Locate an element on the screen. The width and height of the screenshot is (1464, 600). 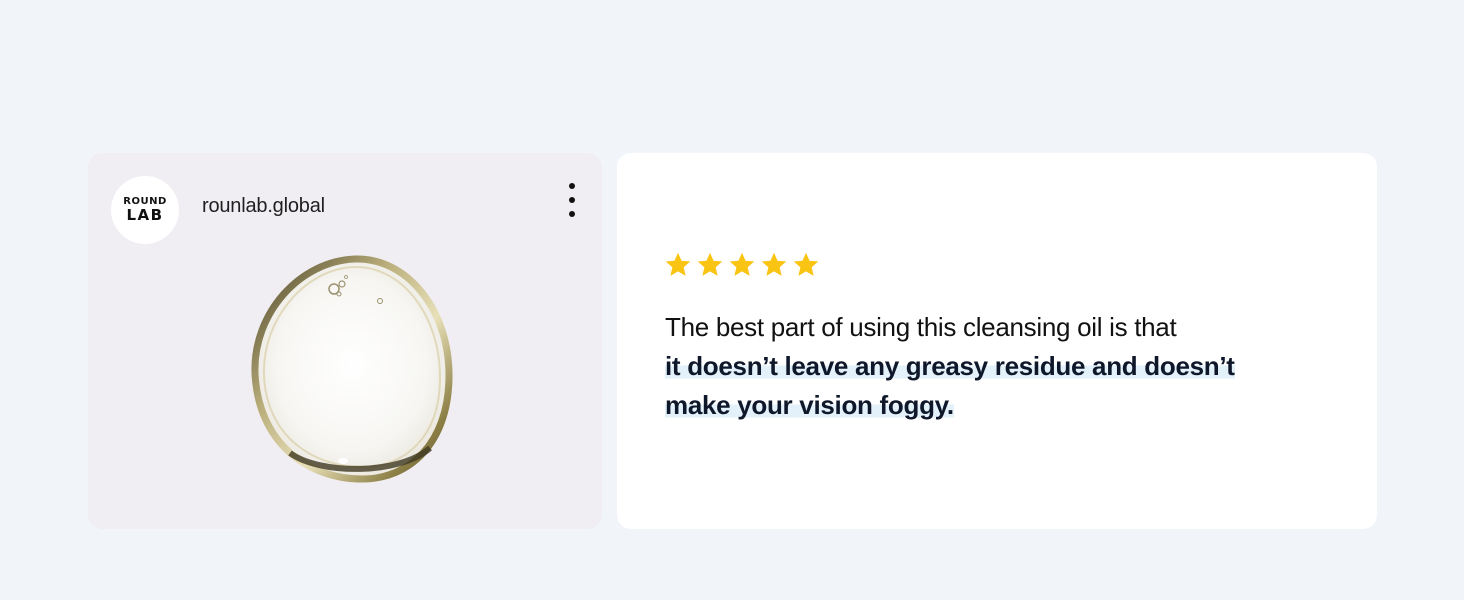
more-options-icon is located at coordinates (572, 200).